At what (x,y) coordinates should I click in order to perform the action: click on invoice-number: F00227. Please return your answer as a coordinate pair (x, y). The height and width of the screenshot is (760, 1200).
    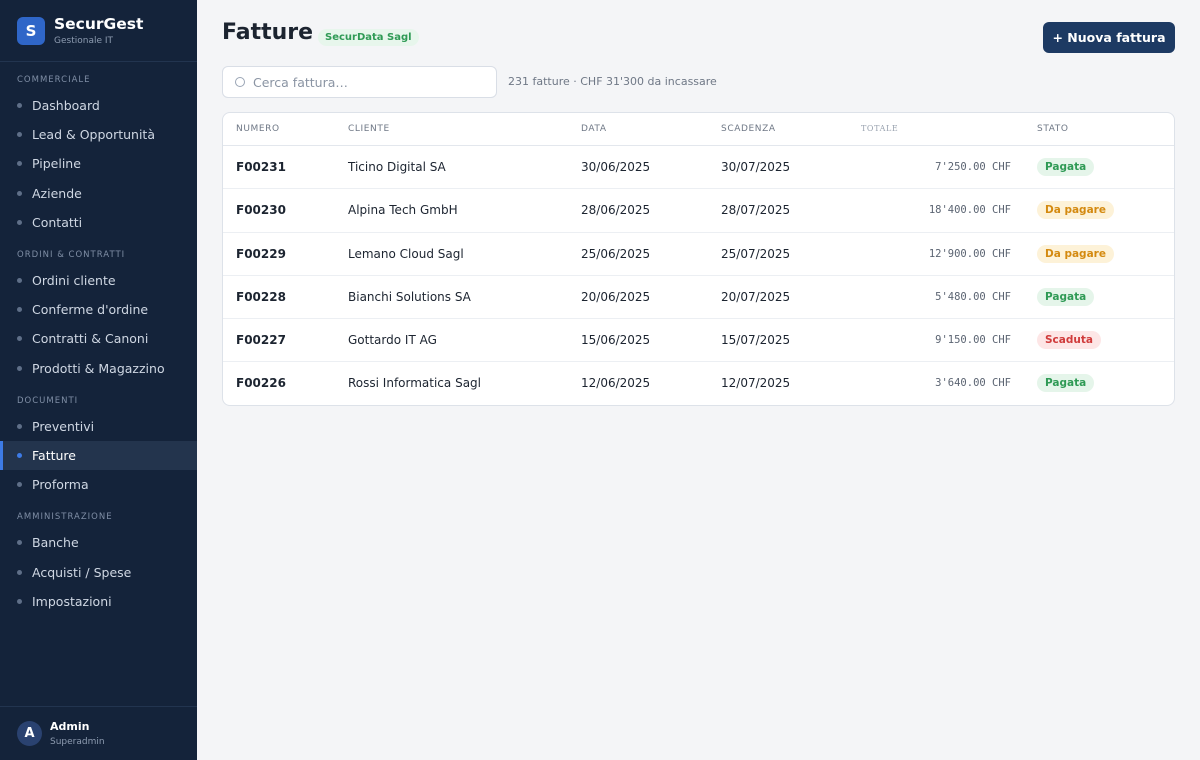
    Looking at the image, I should click on (261, 340).